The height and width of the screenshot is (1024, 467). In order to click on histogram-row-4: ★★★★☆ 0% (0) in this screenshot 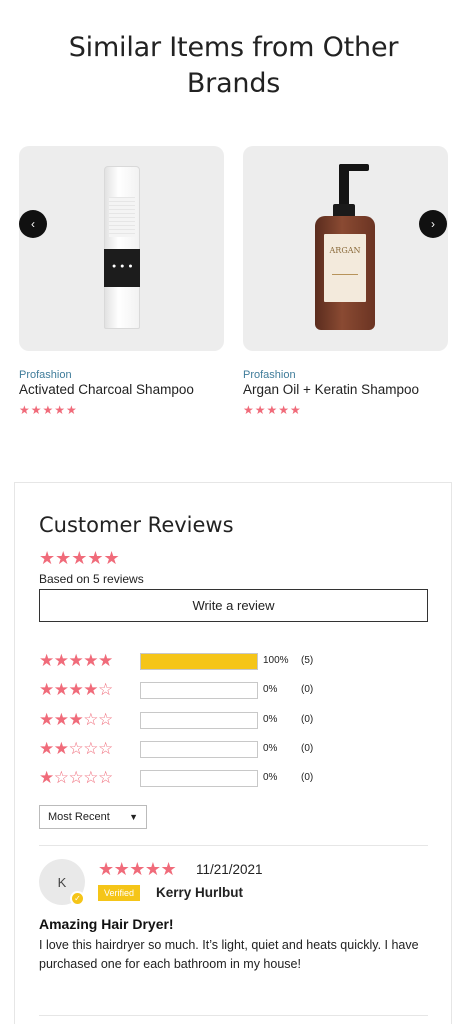, I will do `click(189, 694)`.